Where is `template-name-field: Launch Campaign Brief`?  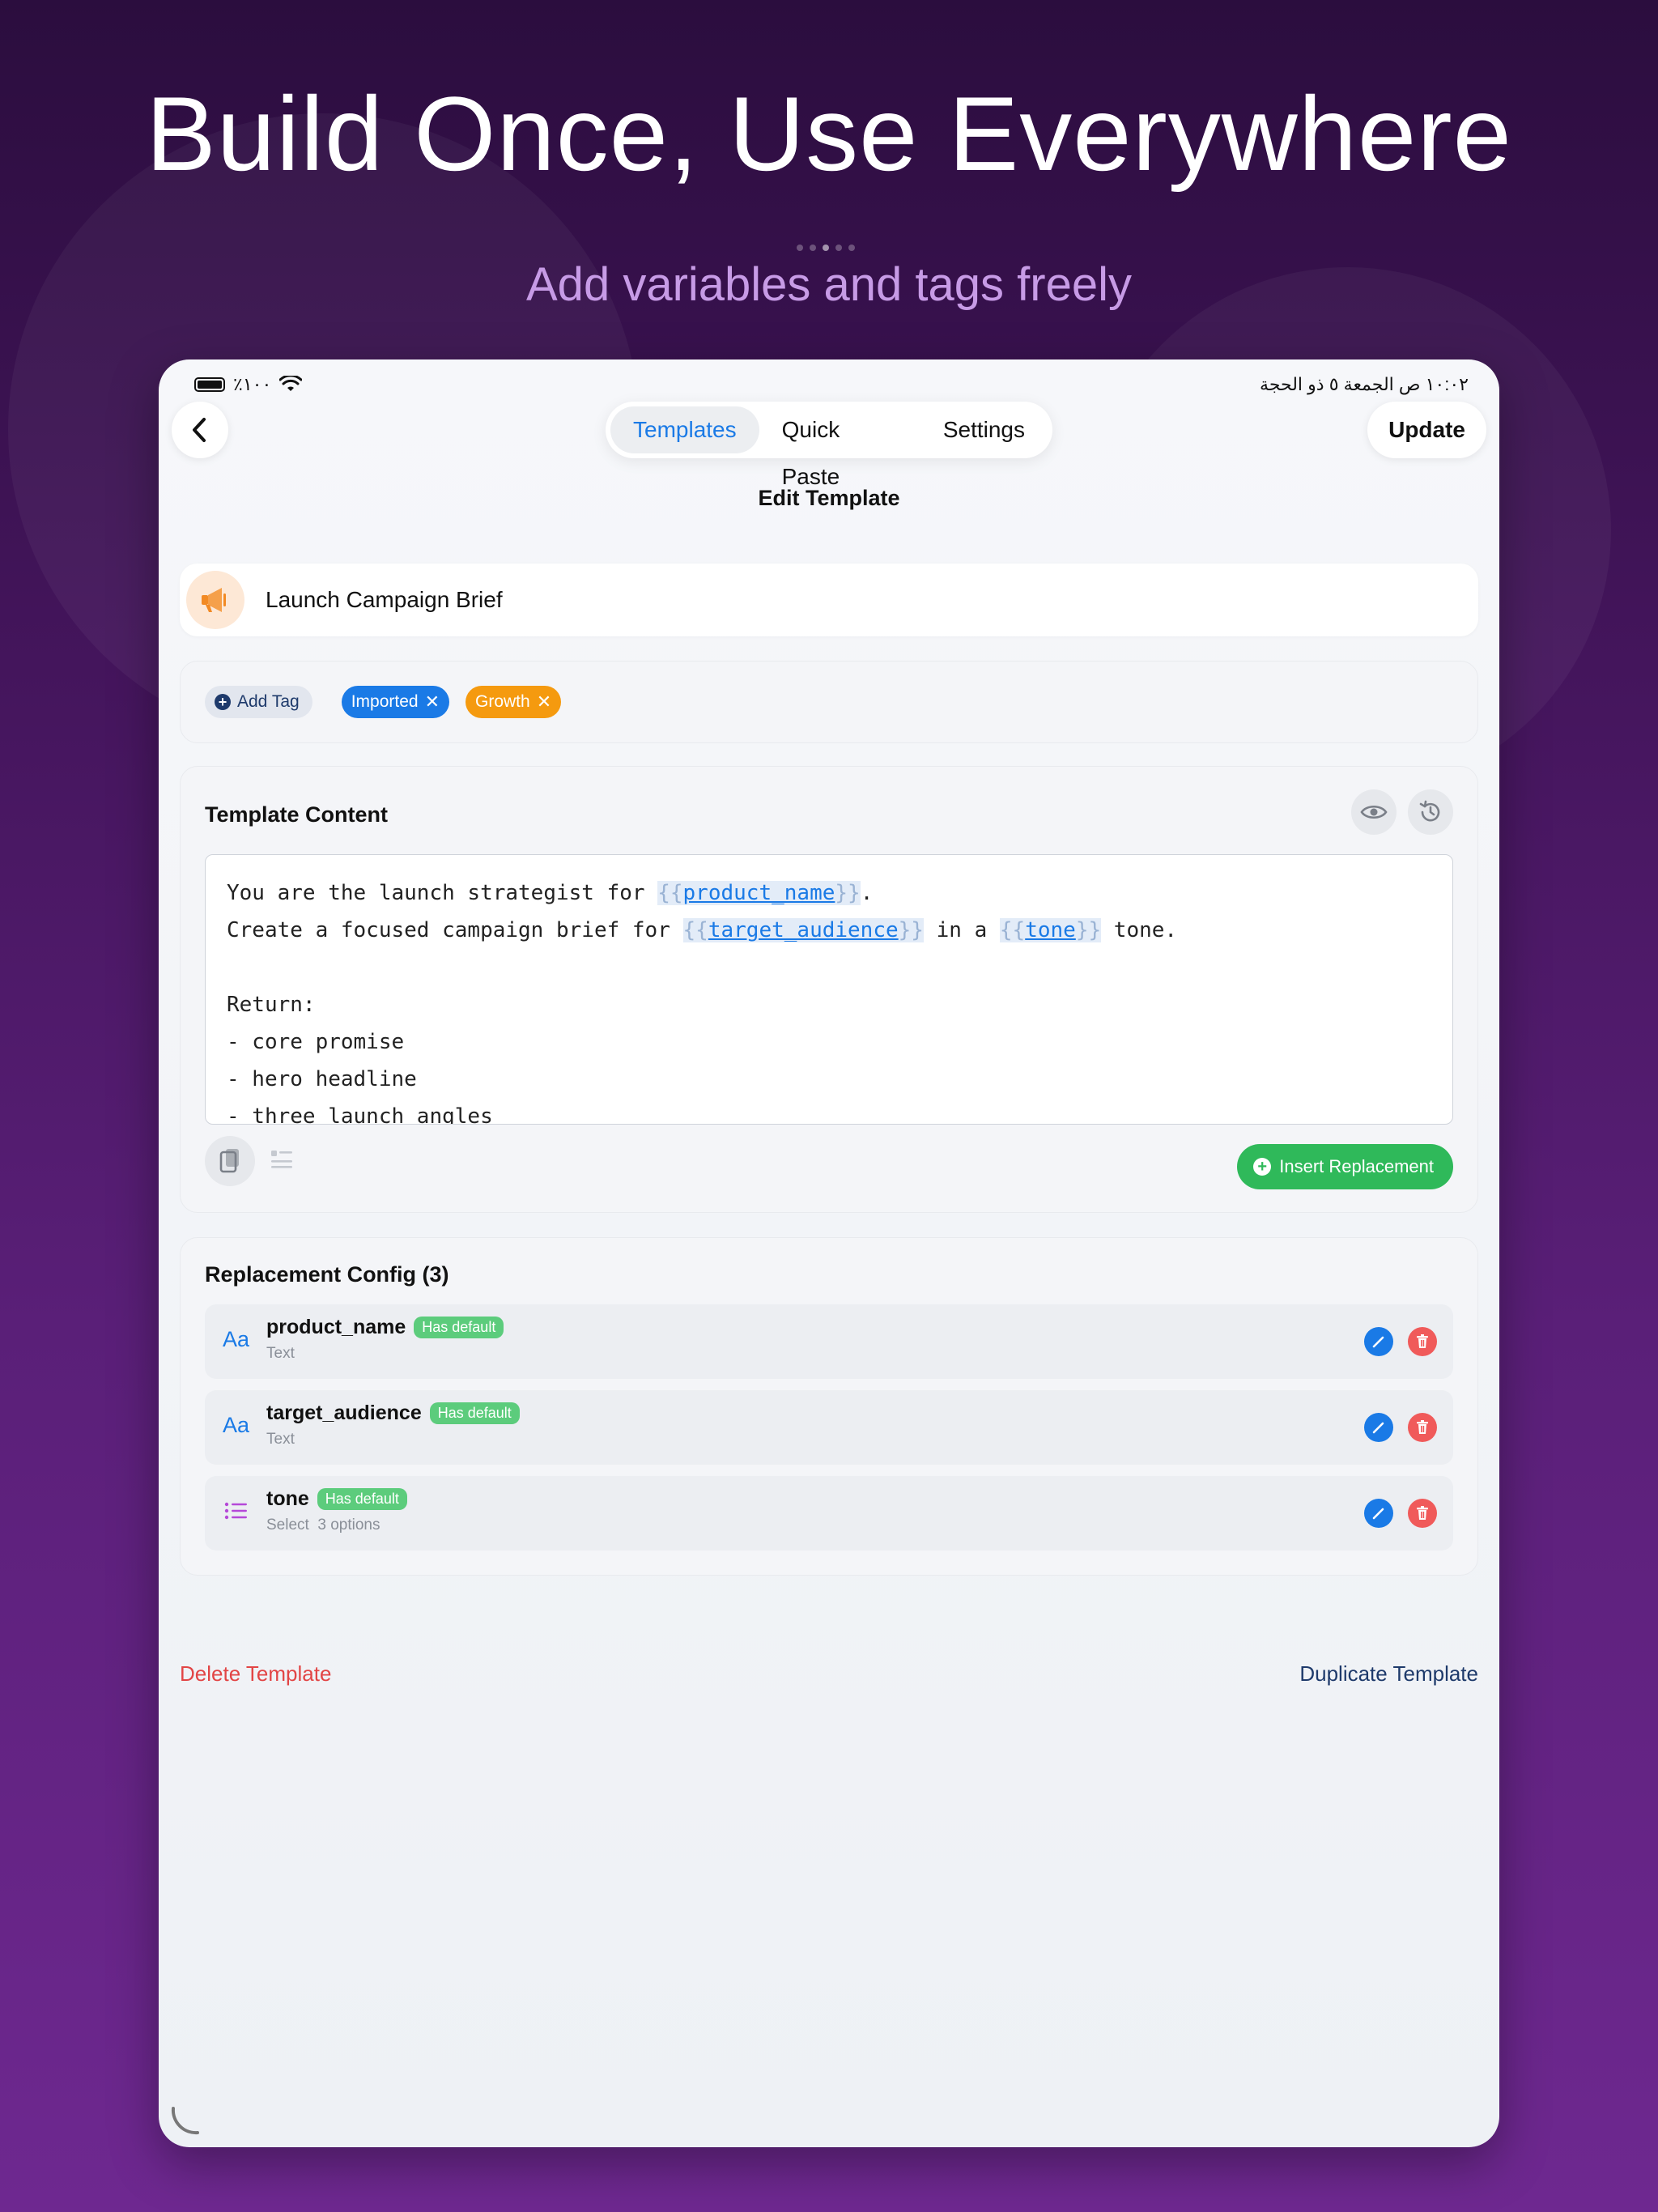 template-name-field: Launch Campaign Brief is located at coordinates (829, 600).